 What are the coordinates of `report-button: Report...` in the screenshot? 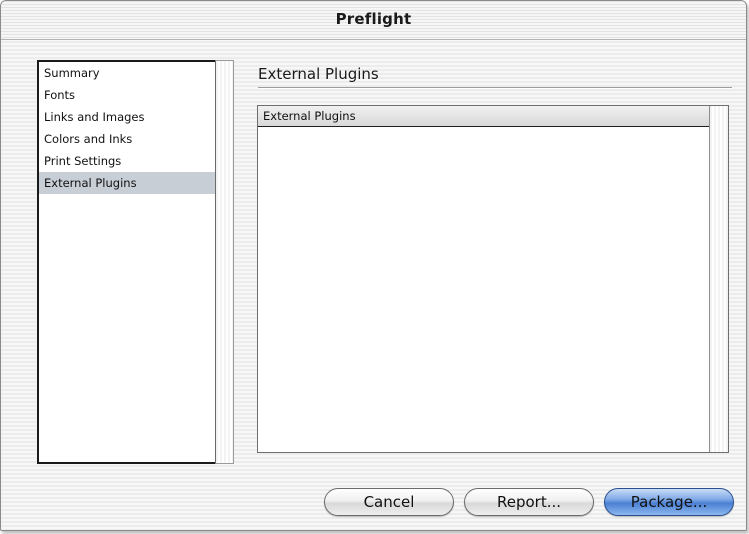 It's located at (529, 502).